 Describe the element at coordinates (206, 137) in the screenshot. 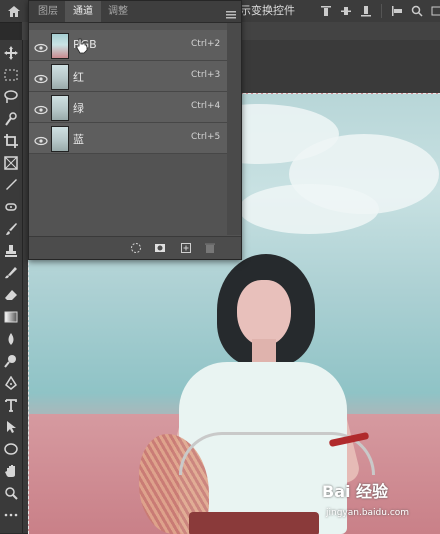

I see `channel-shortcut: Ctrl+5` at that location.